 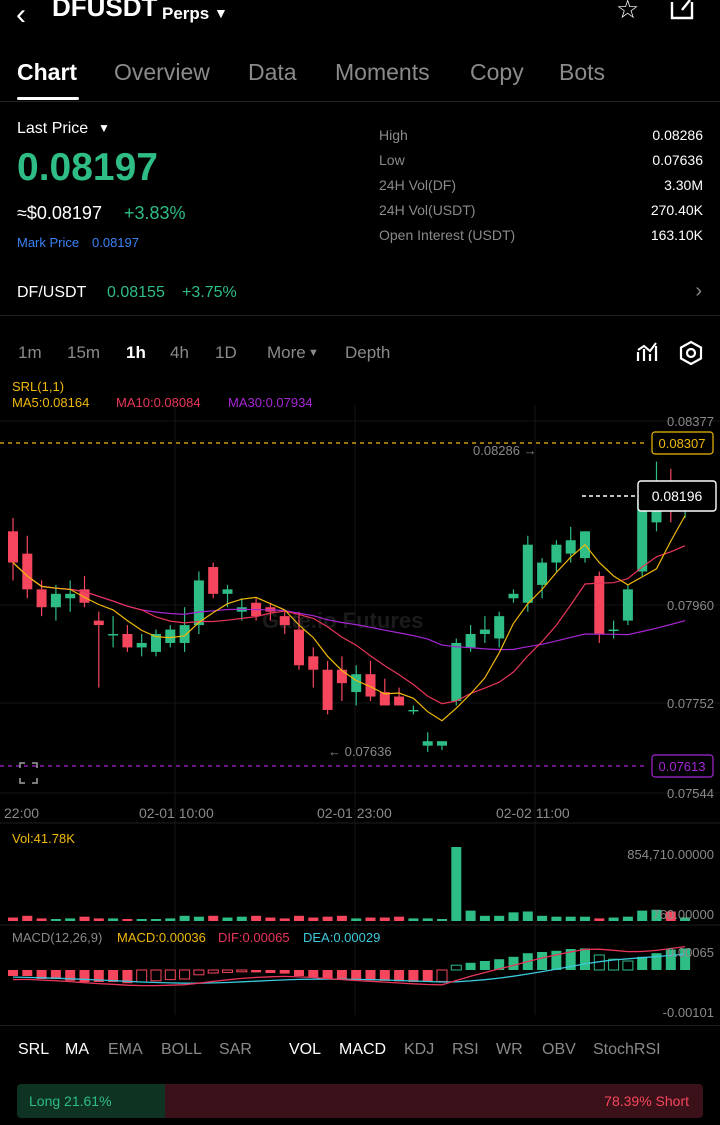 I want to click on timeframe-1m: 1m, so click(x=30, y=353).